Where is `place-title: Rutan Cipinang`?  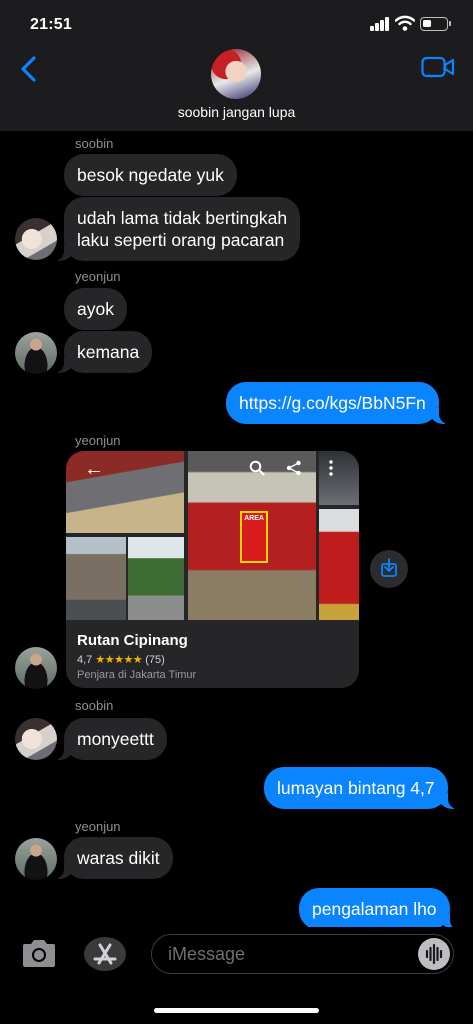 place-title: Rutan Cipinang is located at coordinates (132, 640).